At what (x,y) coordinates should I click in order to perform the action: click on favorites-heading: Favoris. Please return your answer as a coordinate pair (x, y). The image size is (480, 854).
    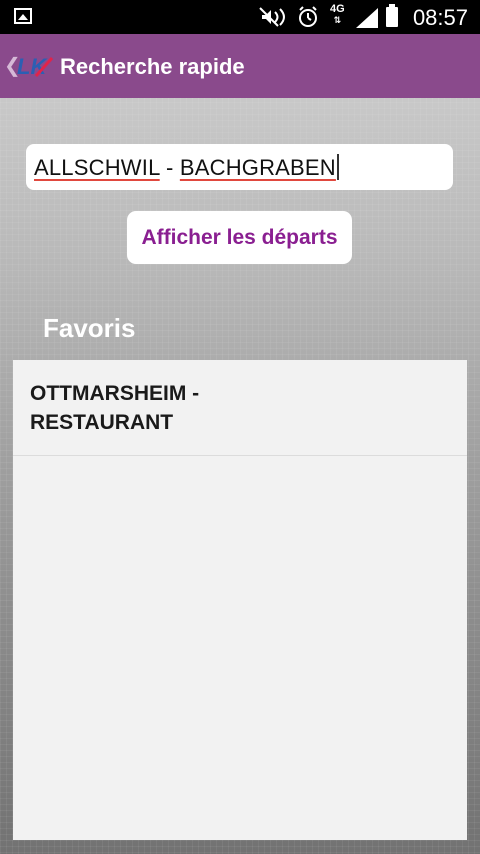
    Looking at the image, I should click on (89, 328).